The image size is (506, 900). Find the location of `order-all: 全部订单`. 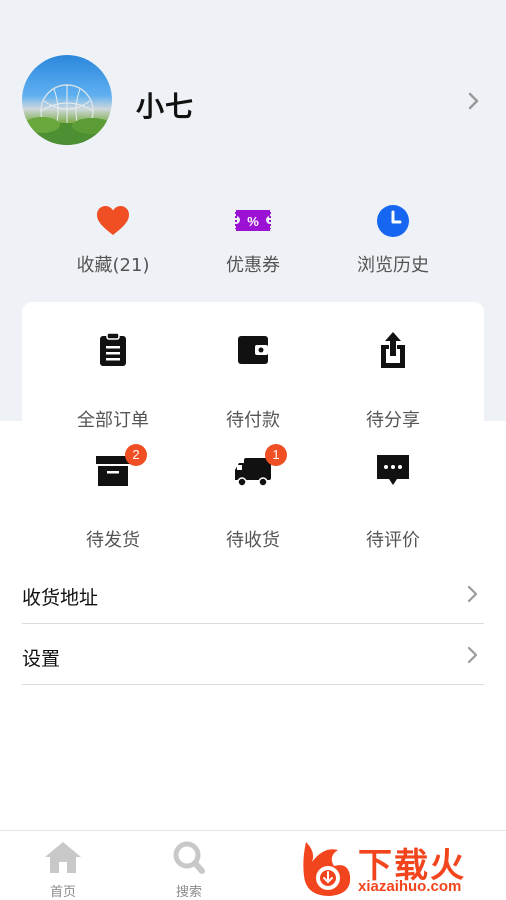

order-all: 全部订单 is located at coordinates (113, 380).